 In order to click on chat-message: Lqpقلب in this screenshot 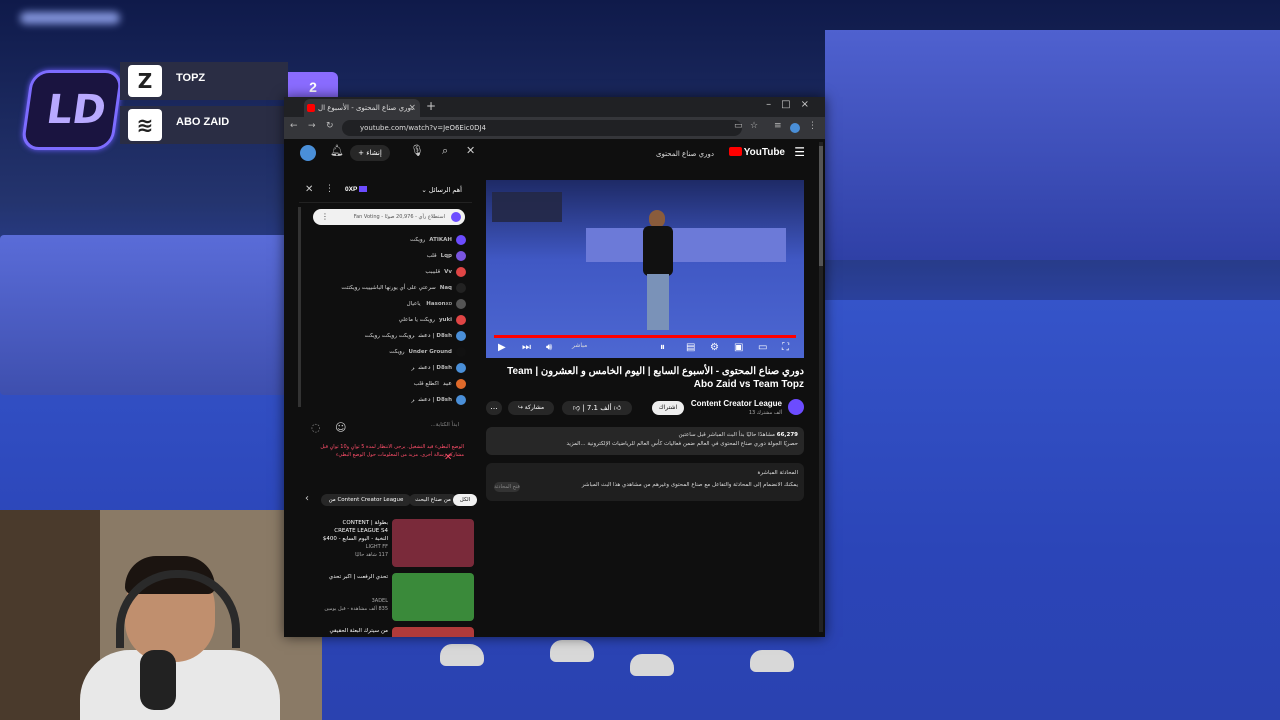, I will do `click(386, 256)`.